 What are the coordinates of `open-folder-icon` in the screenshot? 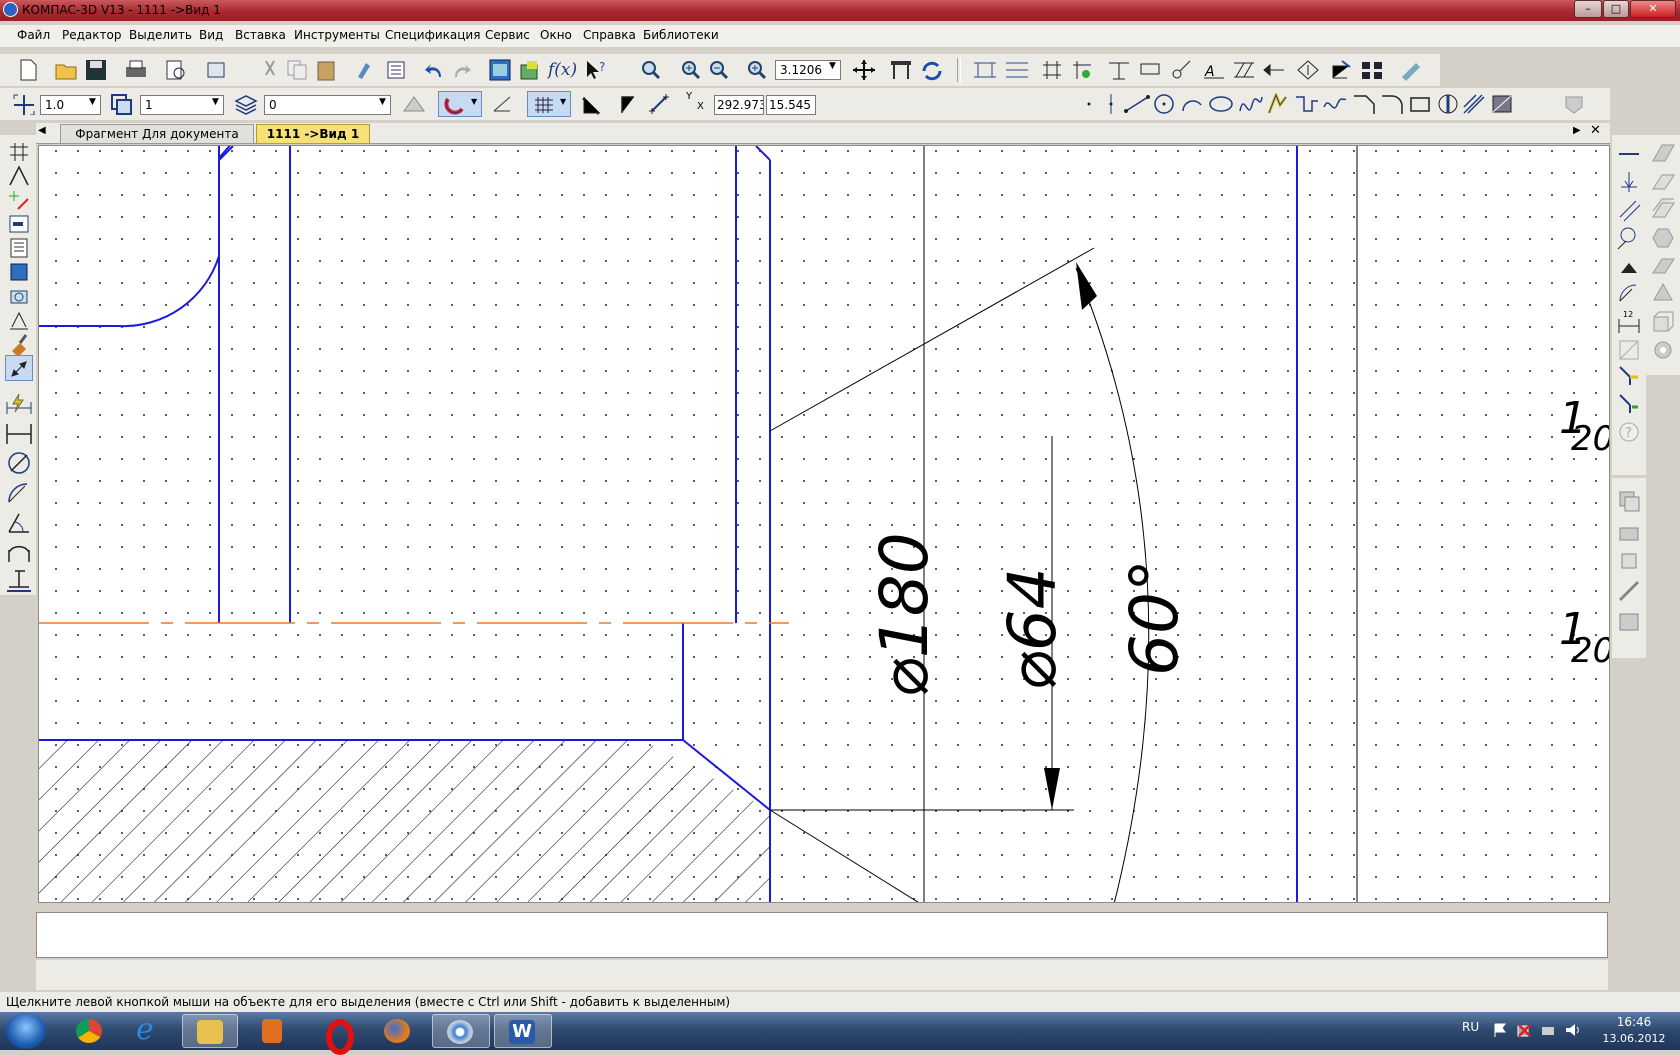 It's located at (67, 70).